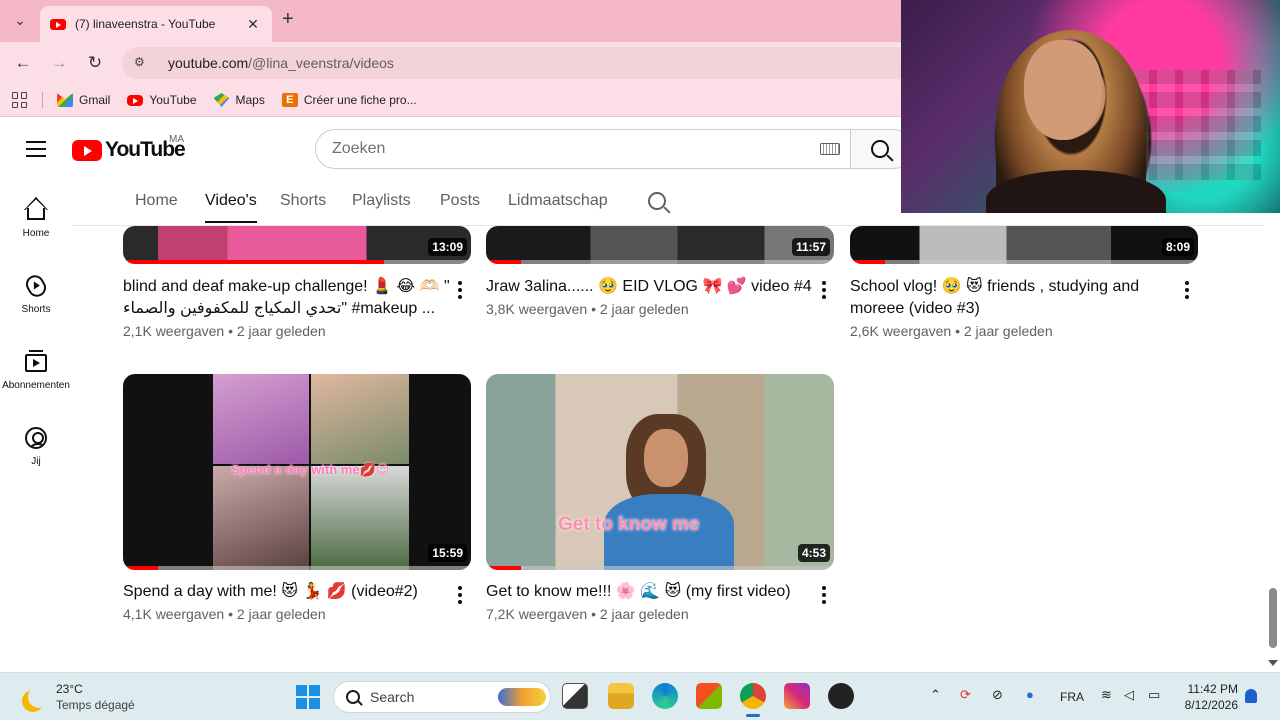 Image resolution: width=1280 pixels, height=720 pixels. I want to click on bookmark-label: YouTube, so click(173, 100).